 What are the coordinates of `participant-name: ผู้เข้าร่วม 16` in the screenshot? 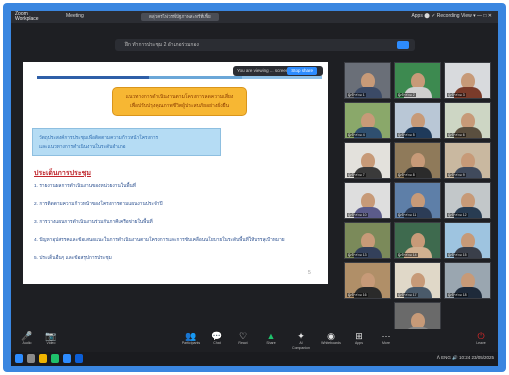 It's located at (357, 295).